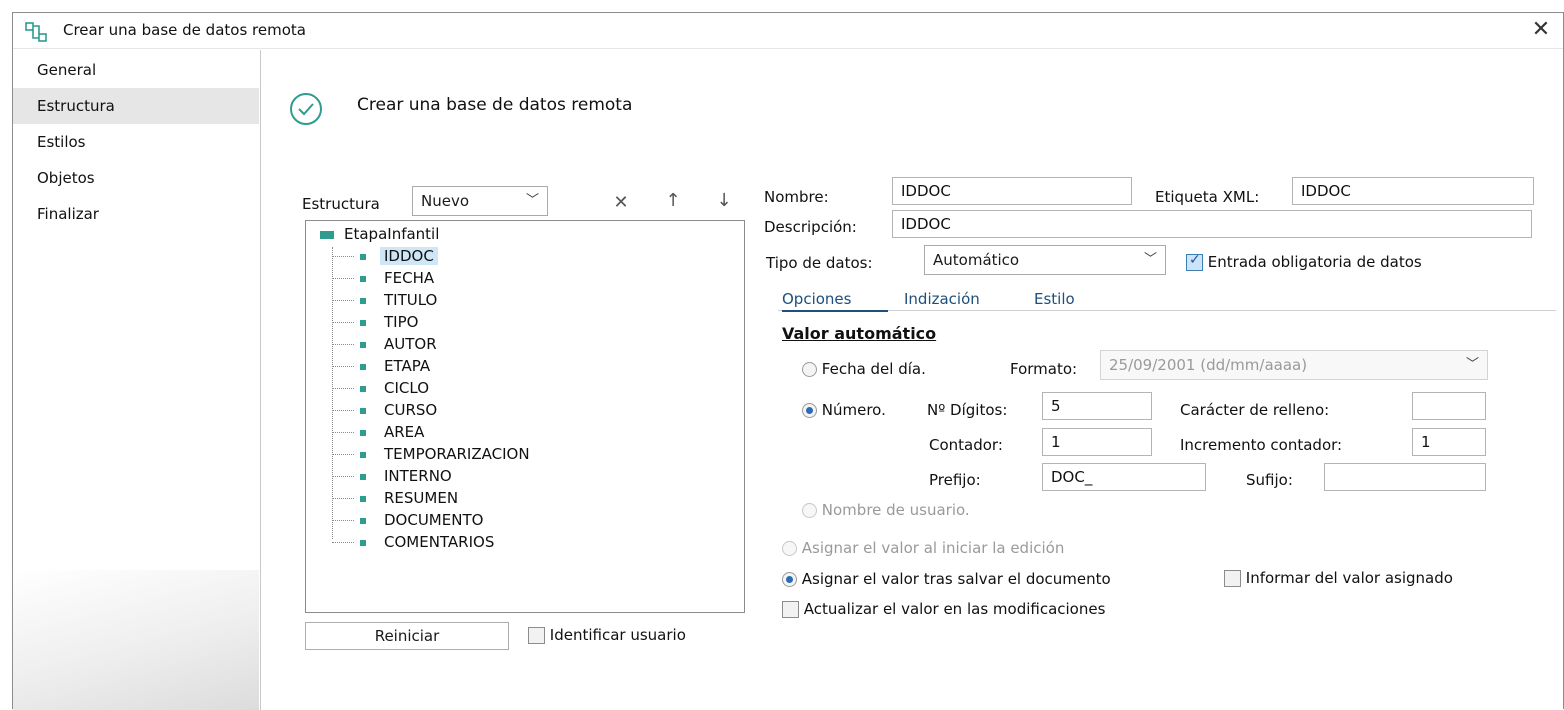 The height and width of the screenshot is (710, 1564). What do you see at coordinates (967, 410) in the screenshot?
I see `digitos-label: Nº Dígitos:` at bounding box center [967, 410].